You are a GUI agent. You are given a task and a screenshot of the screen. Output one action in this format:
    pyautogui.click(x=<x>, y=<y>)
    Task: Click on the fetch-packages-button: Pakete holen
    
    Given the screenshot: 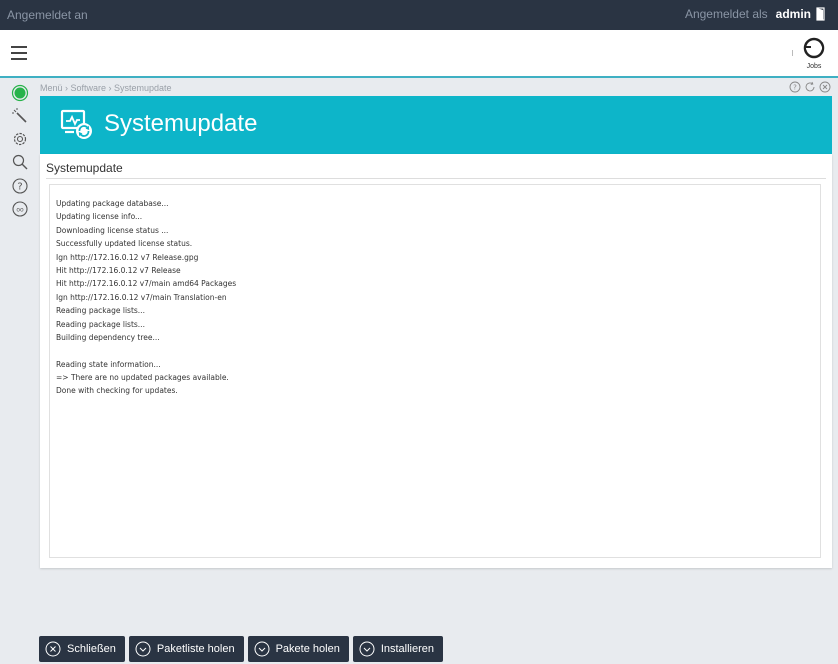 What is the action you would take?
    pyautogui.click(x=298, y=649)
    